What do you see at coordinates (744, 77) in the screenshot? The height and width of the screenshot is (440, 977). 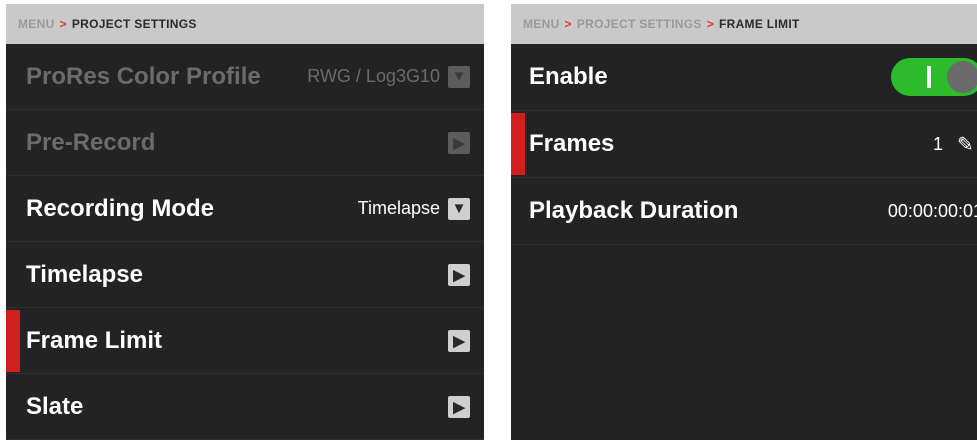 I see `setting-enable: Enable` at bounding box center [744, 77].